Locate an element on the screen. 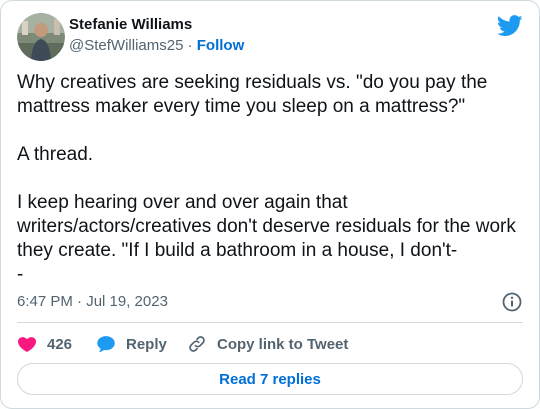 The width and height of the screenshot is (540, 409). twitter-bird-icon is located at coordinates (509, 26).